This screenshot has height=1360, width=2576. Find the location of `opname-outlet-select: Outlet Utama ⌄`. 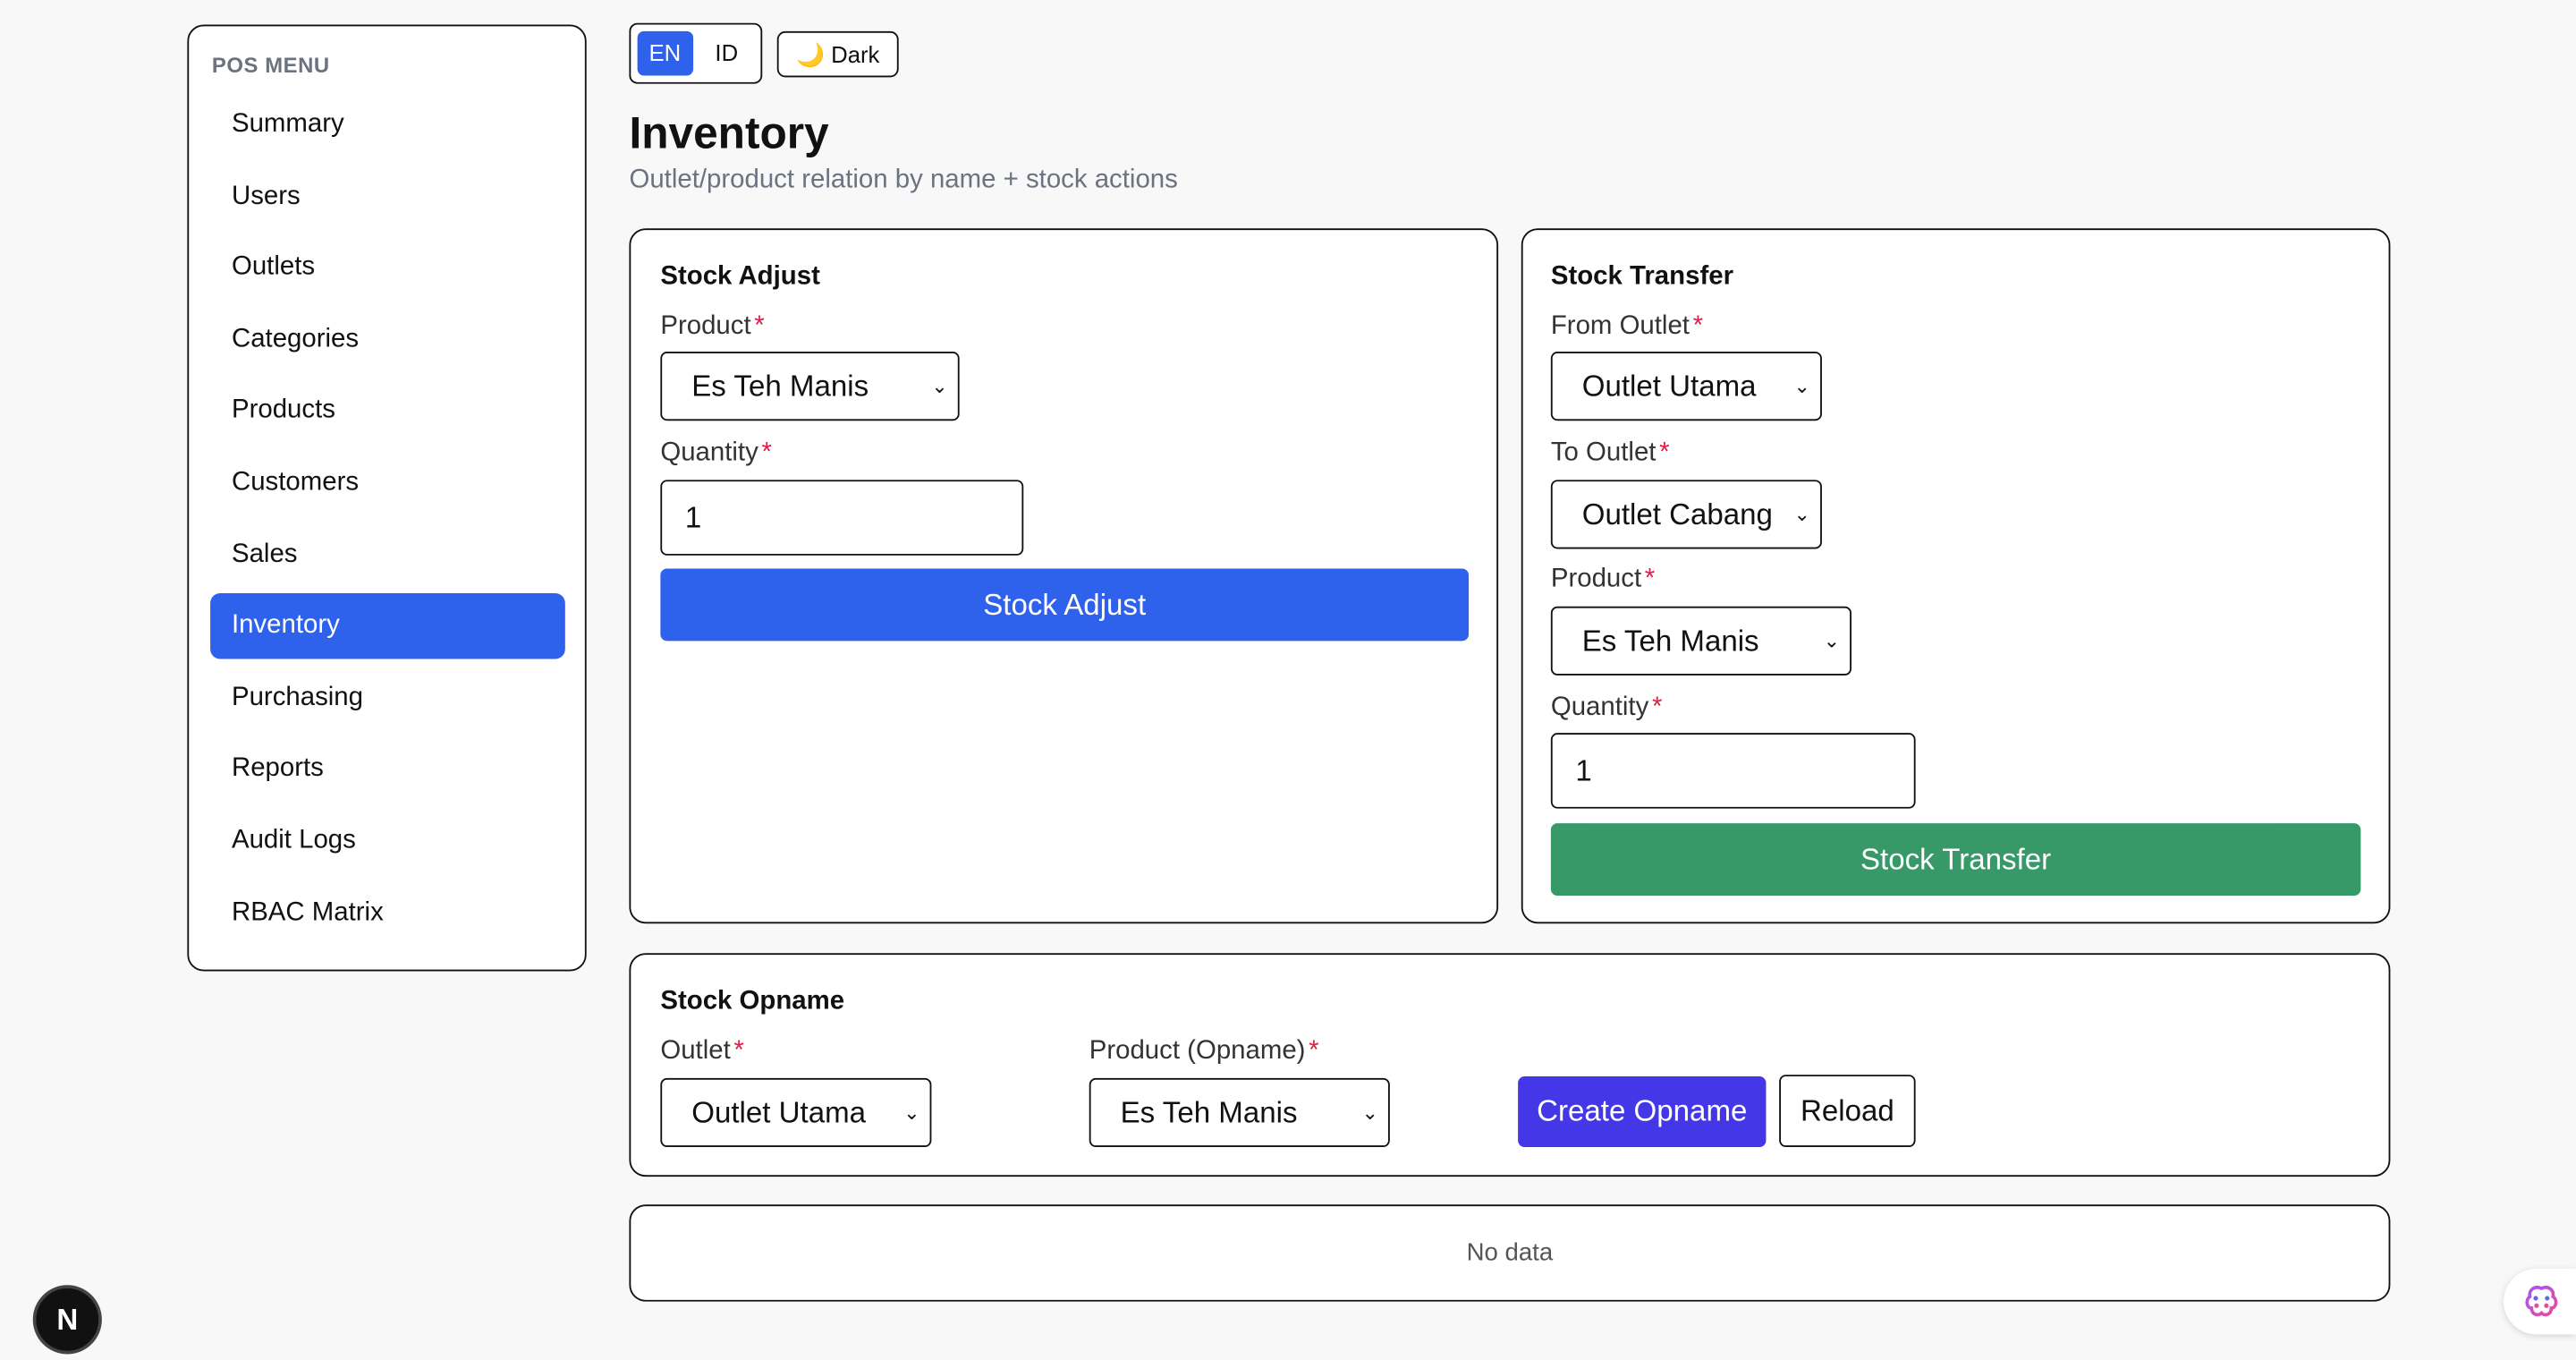

opname-outlet-select: Outlet Utama ⌄ is located at coordinates (796, 1112).